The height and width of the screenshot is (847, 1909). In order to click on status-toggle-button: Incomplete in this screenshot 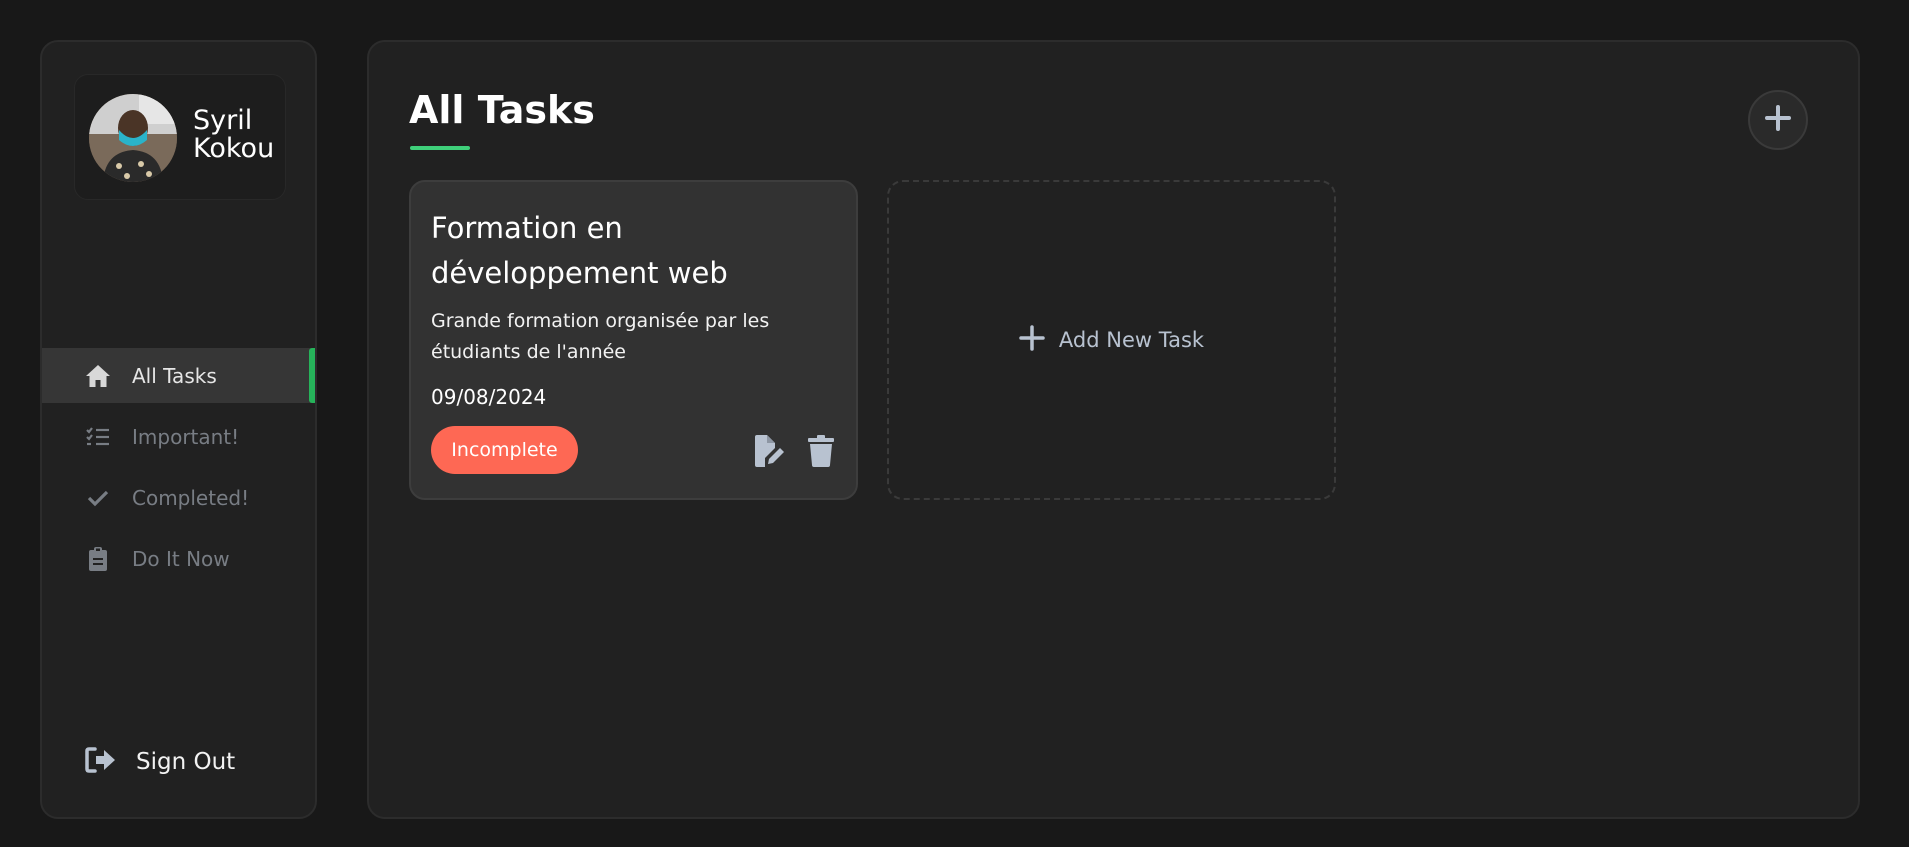, I will do `click(504, 450)`.